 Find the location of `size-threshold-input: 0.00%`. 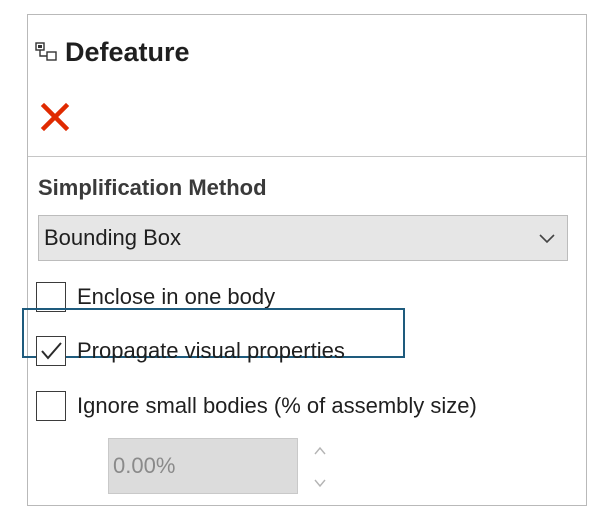

size-threshold-input: 0.00% is located at coordinates (203, 466).